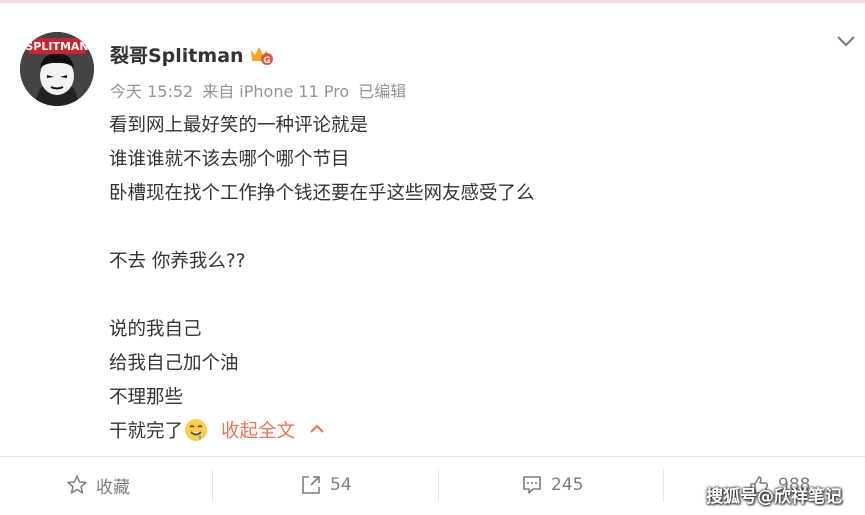 The image size is (865, 515). I want to click on comment-button: 245, so click(552, 485).